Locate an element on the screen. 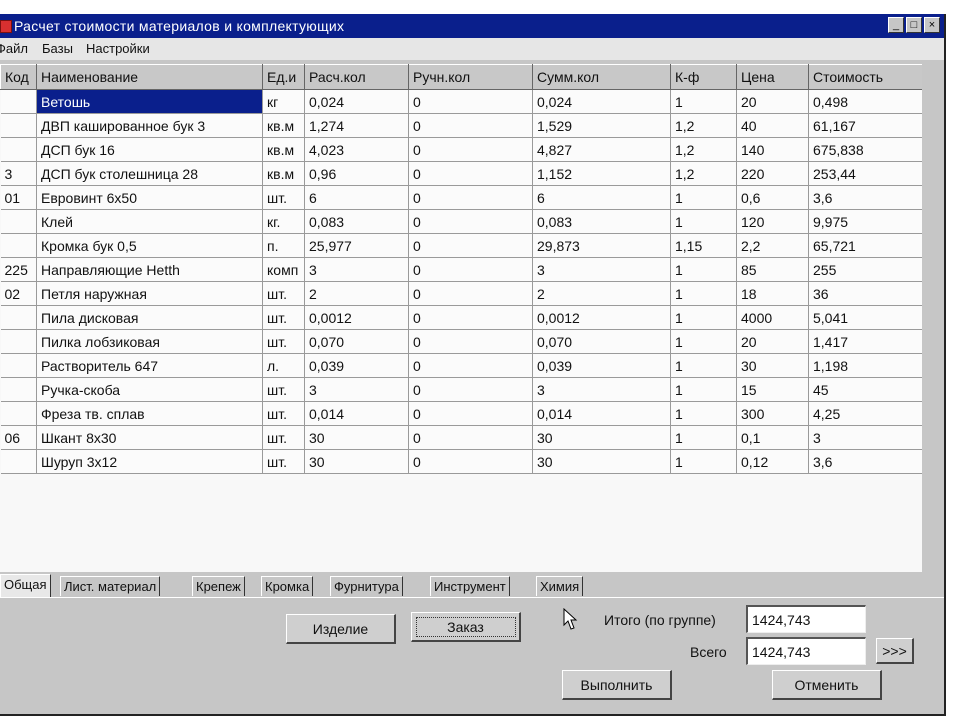 This screenshot has height=720, width=960. table-cell: 1,529 is located at coordinates (601, 125).